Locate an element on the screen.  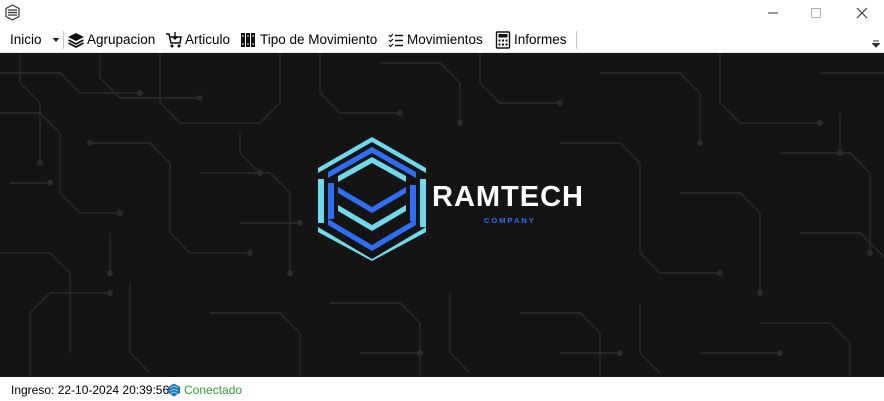
brand-subtitle: COMPANY is located at coordinates (510, 220).